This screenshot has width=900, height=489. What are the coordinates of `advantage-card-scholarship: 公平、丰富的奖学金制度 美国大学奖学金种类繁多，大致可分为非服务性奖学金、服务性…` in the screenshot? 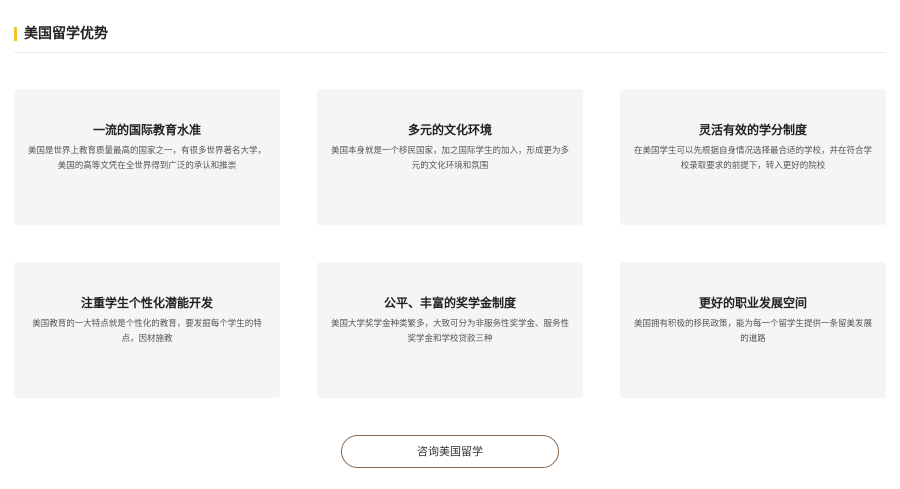 It's located at (450, 330).